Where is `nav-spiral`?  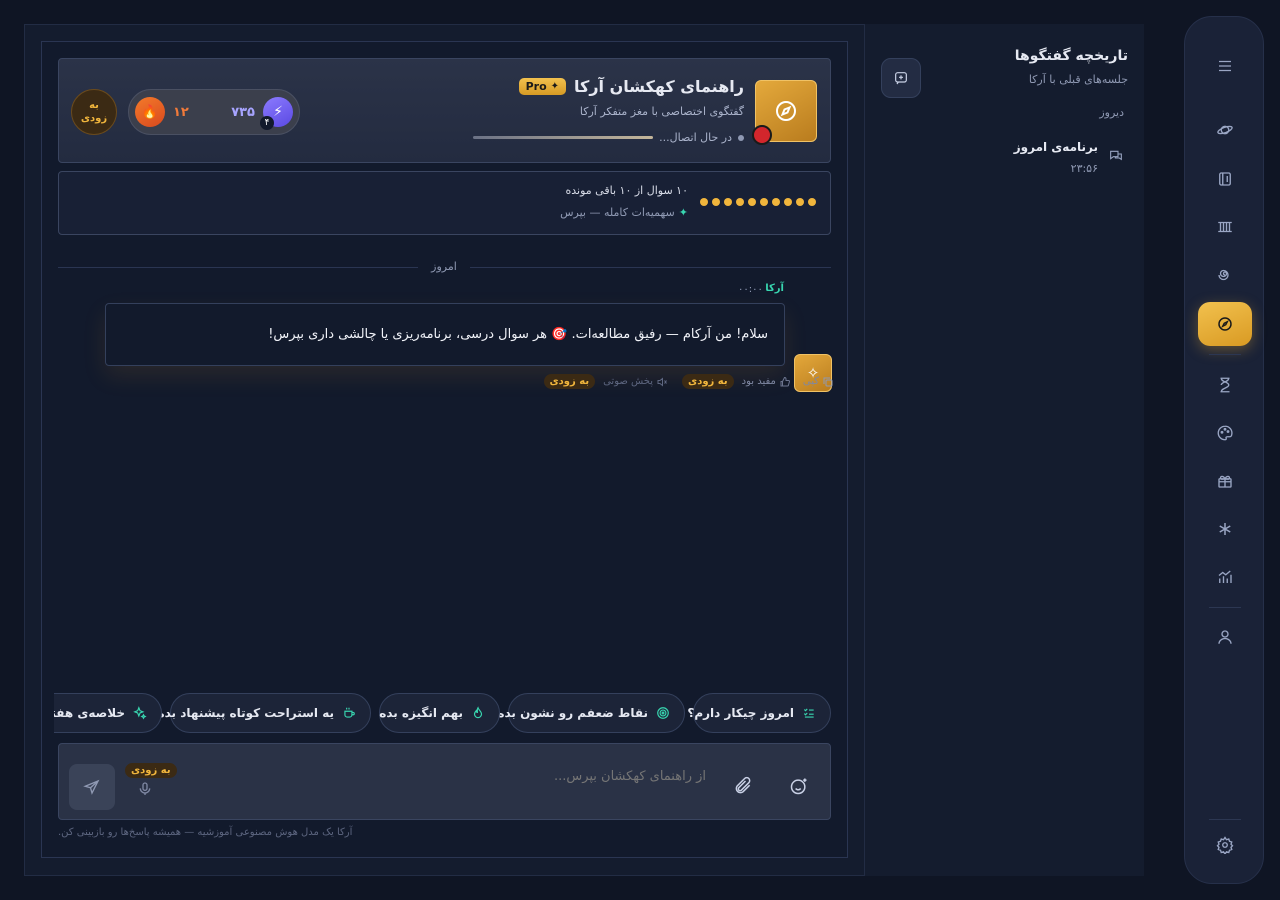 nav-spiral is located at coordinates (1225, 275).